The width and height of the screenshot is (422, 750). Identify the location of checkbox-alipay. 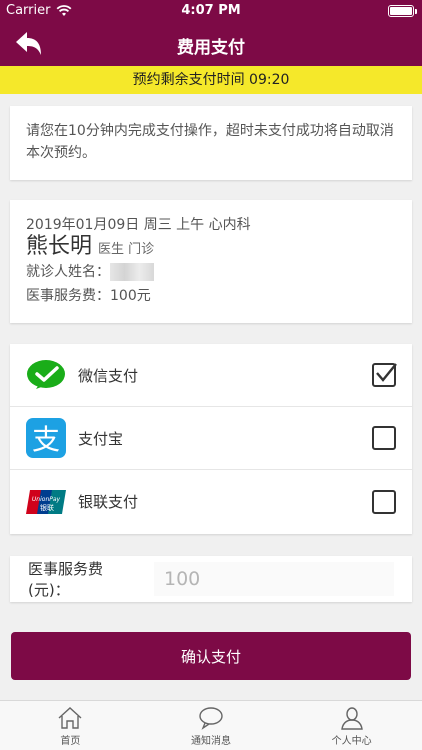
(384, 438).